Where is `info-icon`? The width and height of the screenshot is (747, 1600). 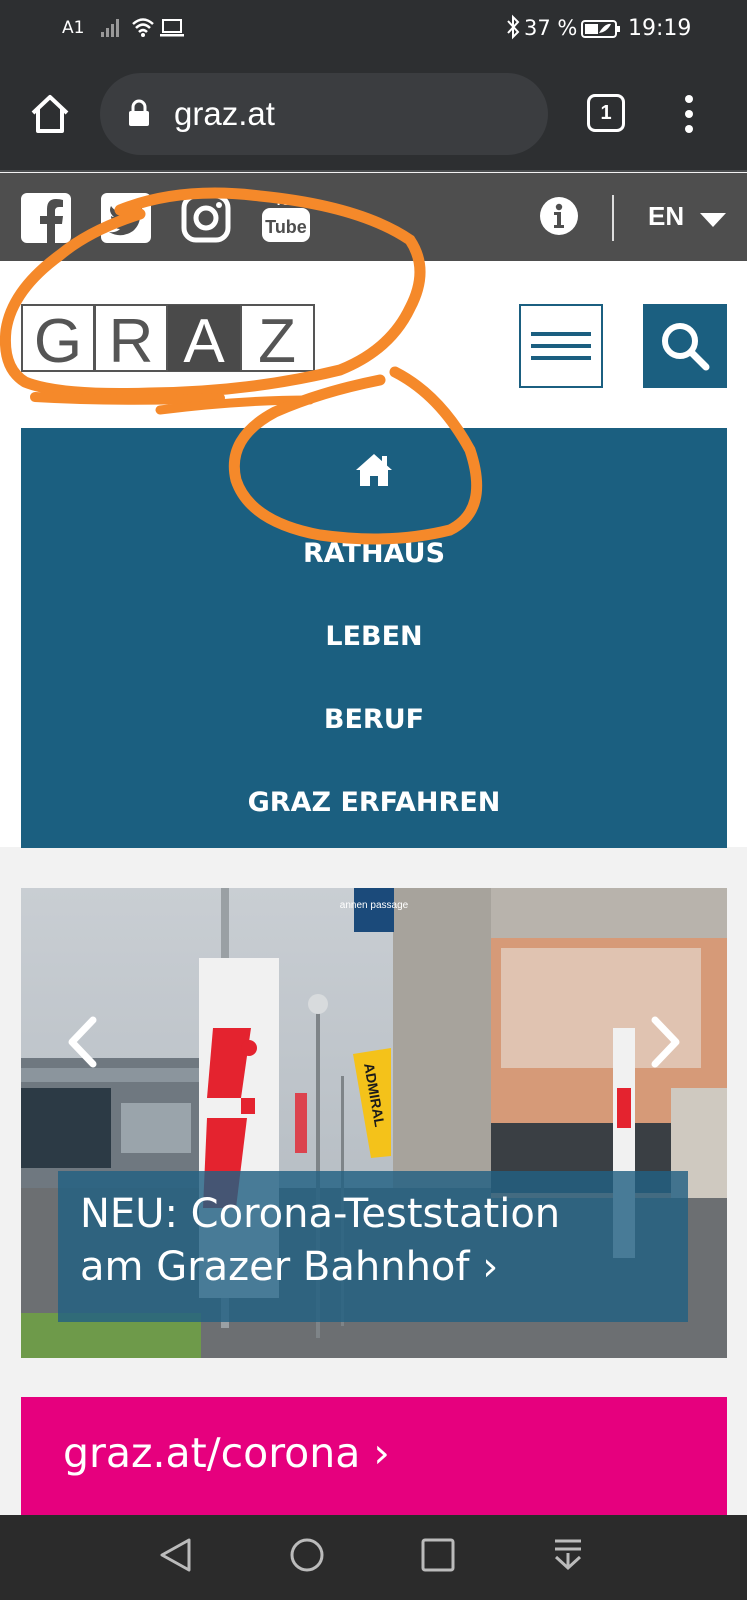
info-icon is located at coordinates (559, 216).